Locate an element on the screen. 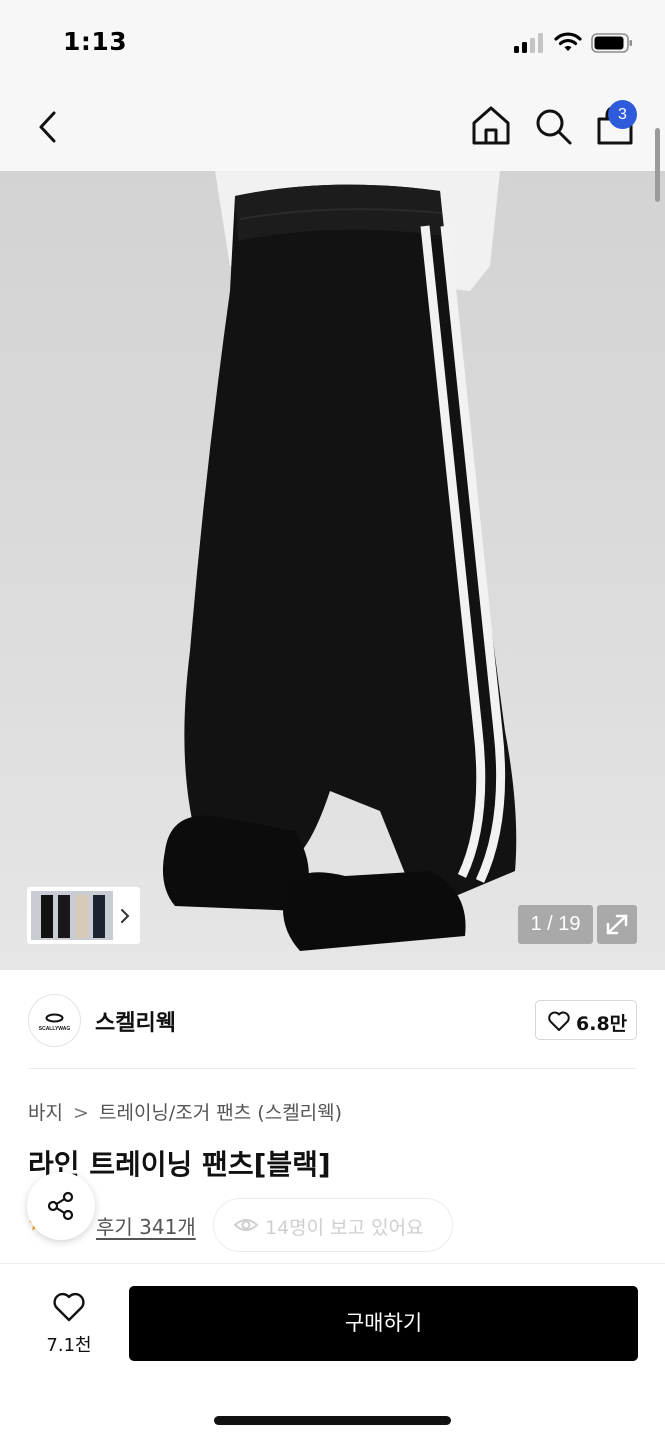 The height and width of the screenshot is (1440, 665). wishlist-count: 7.1천 is located at coordinates (69, 1345).